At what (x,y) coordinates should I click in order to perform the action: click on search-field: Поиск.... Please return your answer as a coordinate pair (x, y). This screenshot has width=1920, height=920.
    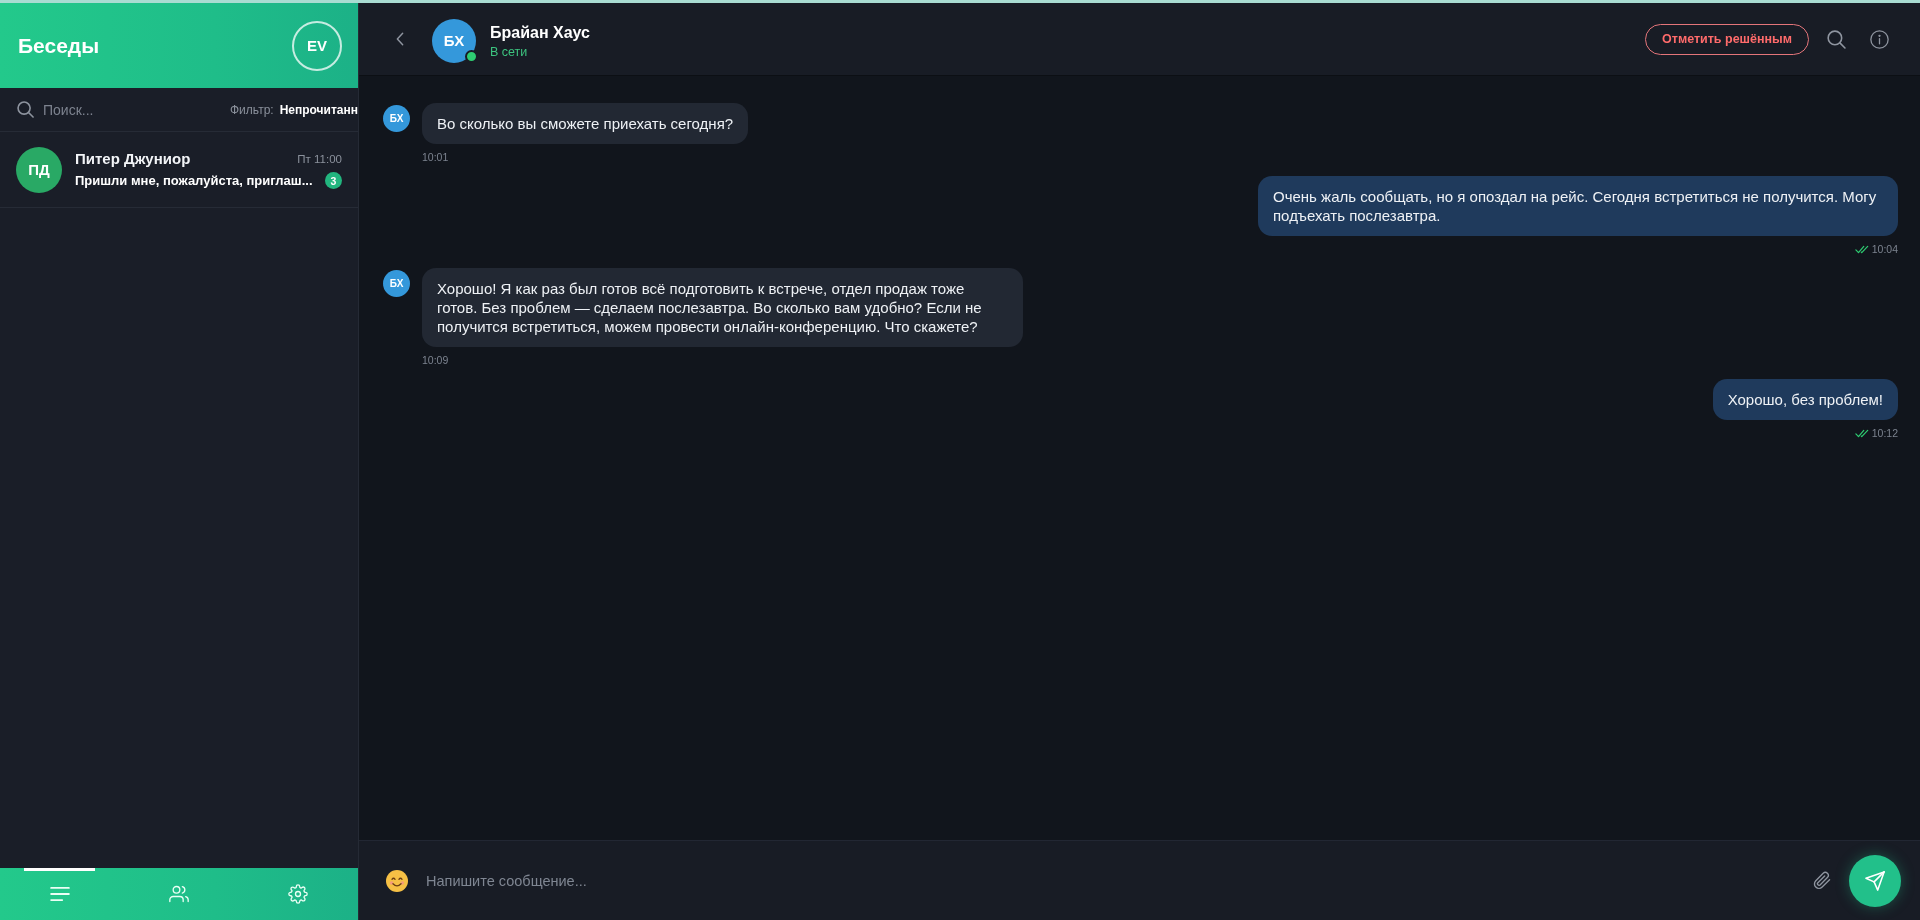
    Looking at the image, I should click on (136, 109).